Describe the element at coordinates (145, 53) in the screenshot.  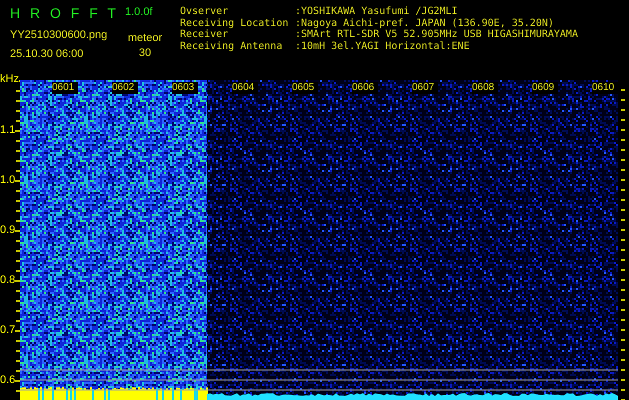
I see `detection-count: 30` at that location.